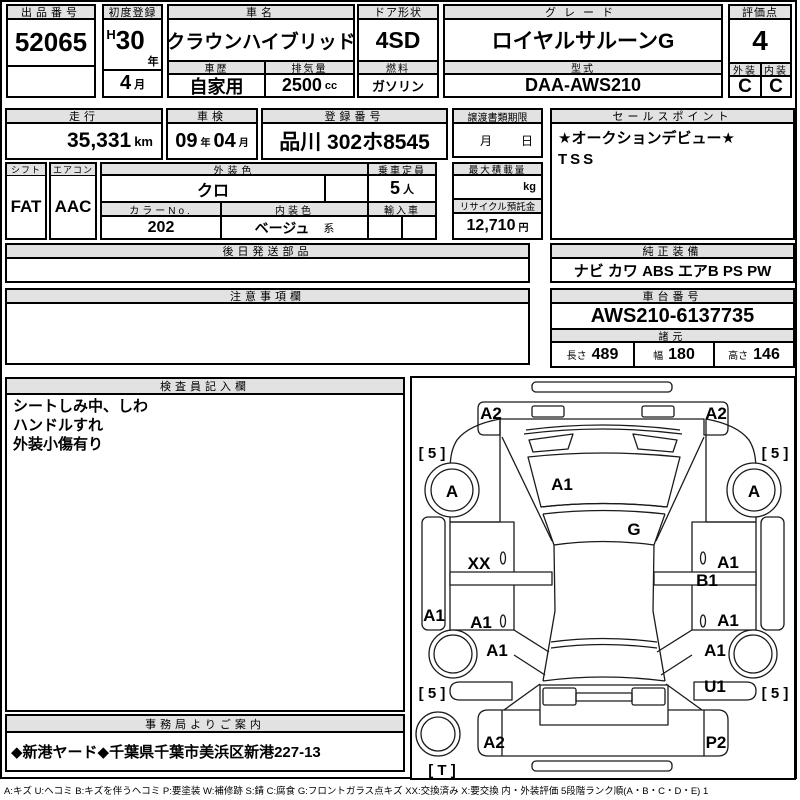 Image resolution: width=800 pixels, height=800 pixels. What do you see at coordinates (212, 134) in the screenshot?
I see `inspection-box: 車検 09 年 04 月` at bounding box center [212, 134].